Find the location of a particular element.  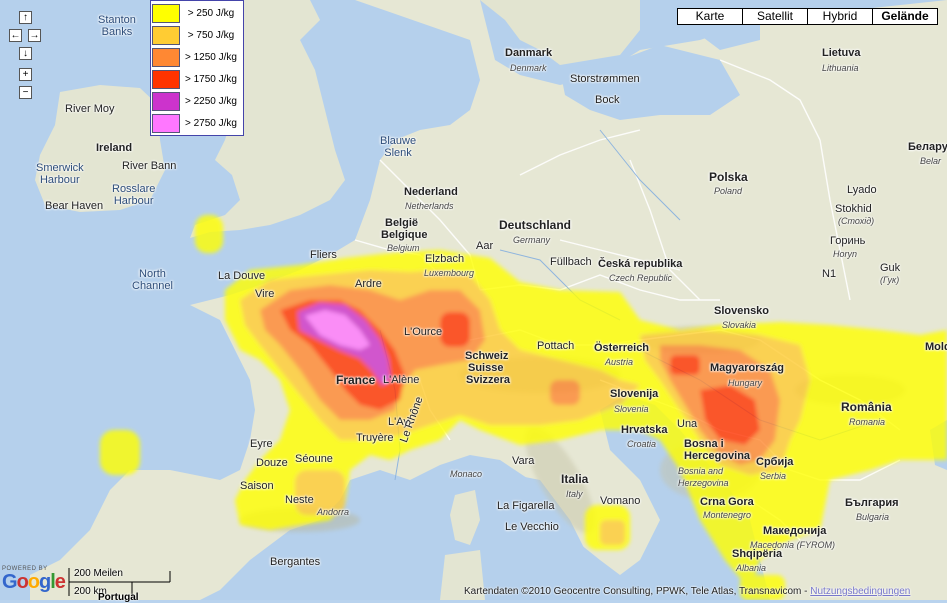

country-sub-label: Bulgaria is located at coordinates (873, 517).